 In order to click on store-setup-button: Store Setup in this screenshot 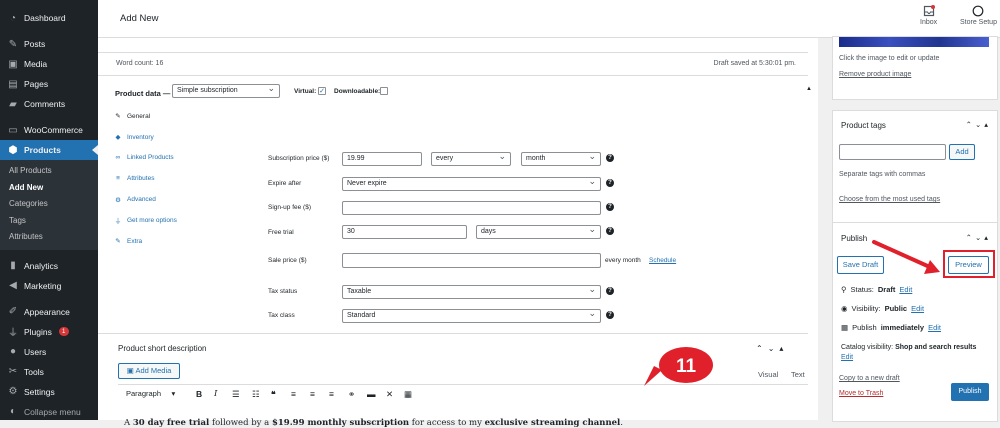, I will do `click(978, 15)`.